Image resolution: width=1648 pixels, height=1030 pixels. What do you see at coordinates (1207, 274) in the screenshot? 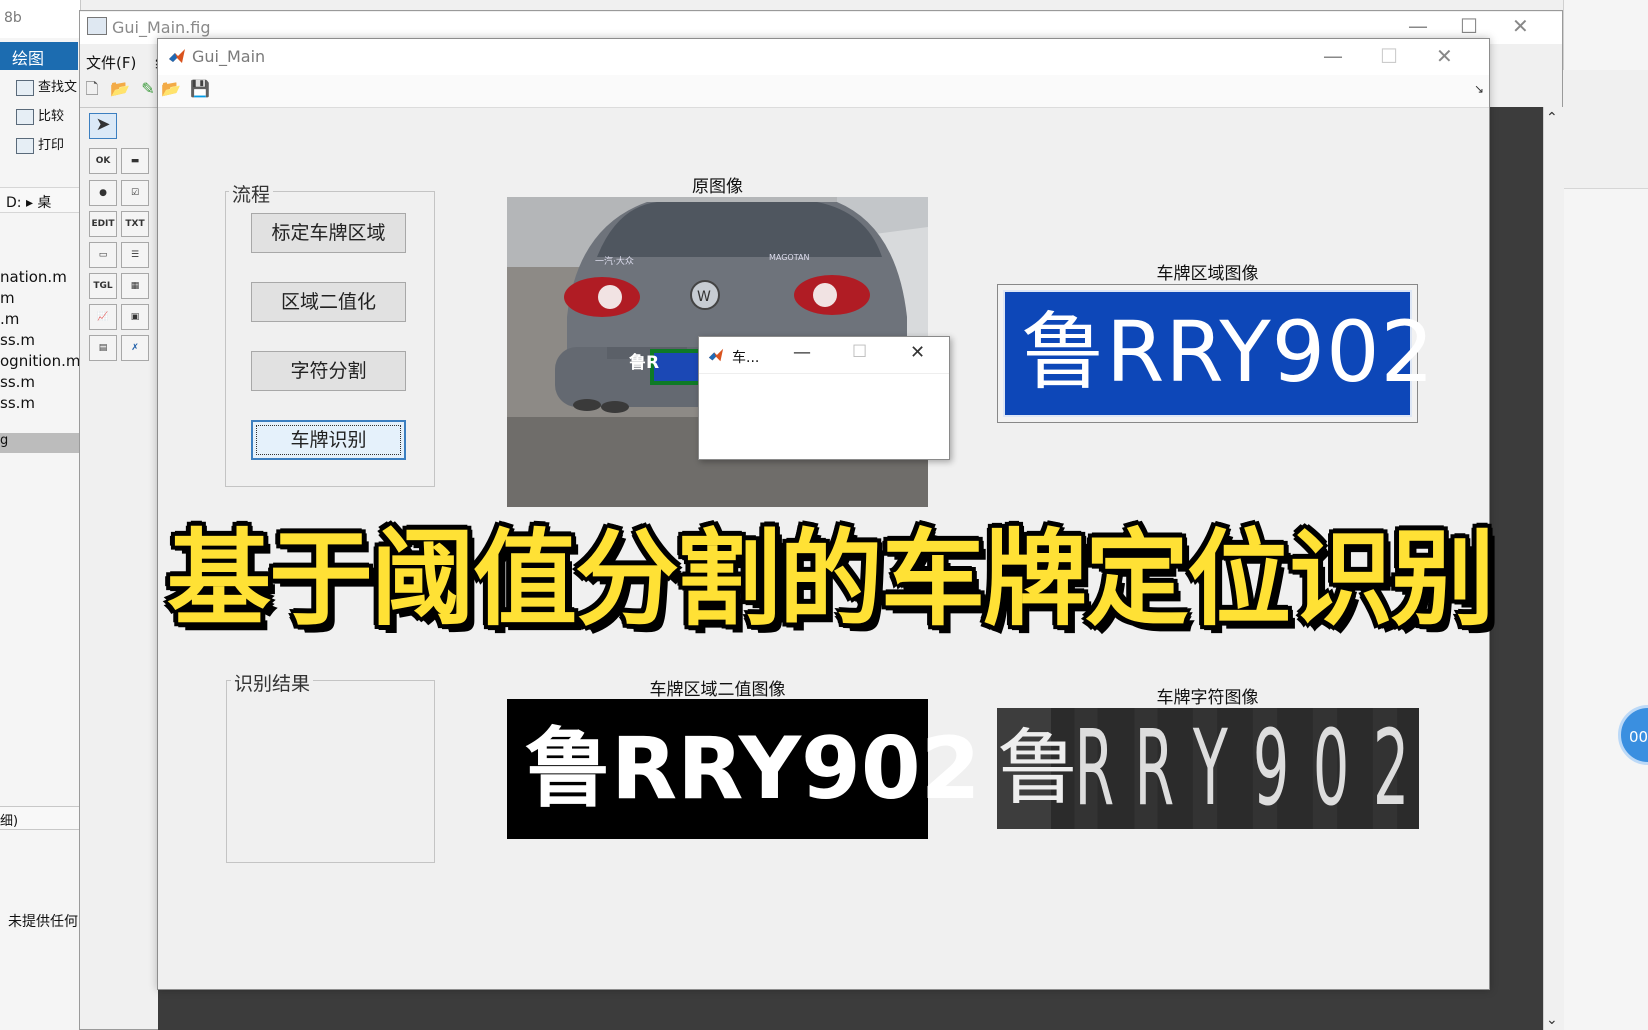
I see `plate-region-title: 车牌区域图像` at bounding box center [1207, 274].